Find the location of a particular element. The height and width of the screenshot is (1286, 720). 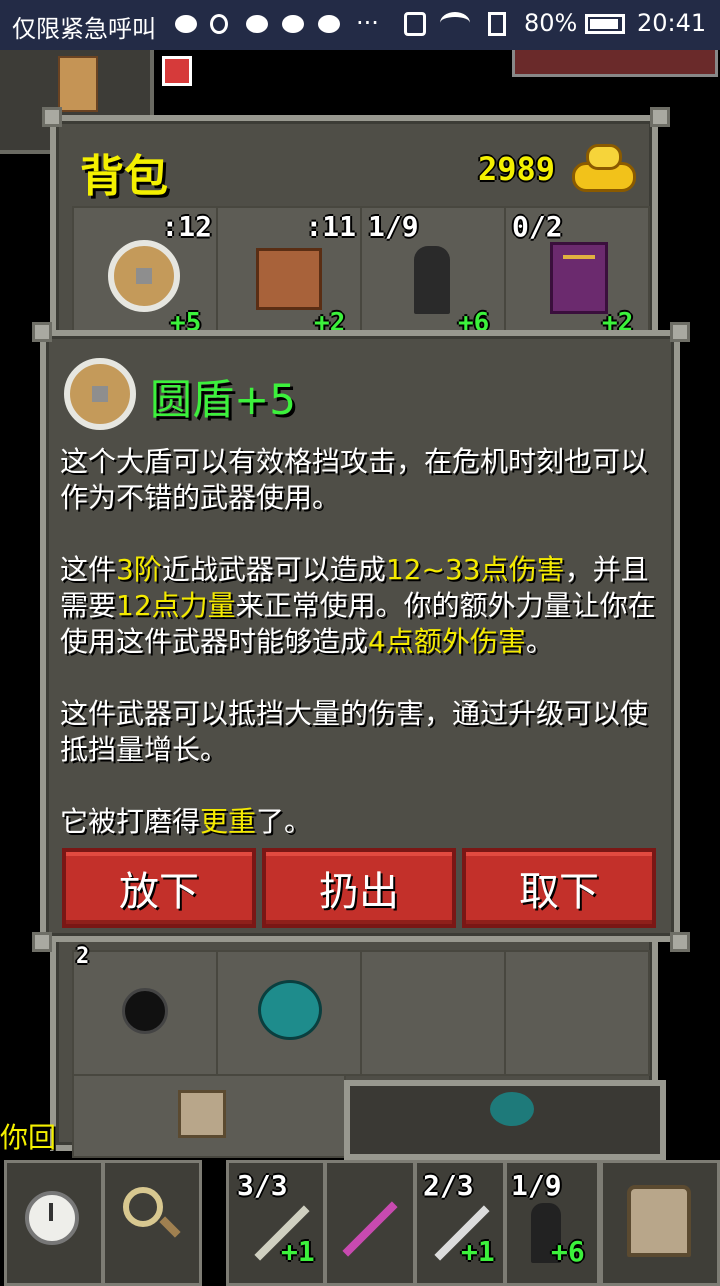

item-name: 圆盾+5 is located at coordinates (223, 399).